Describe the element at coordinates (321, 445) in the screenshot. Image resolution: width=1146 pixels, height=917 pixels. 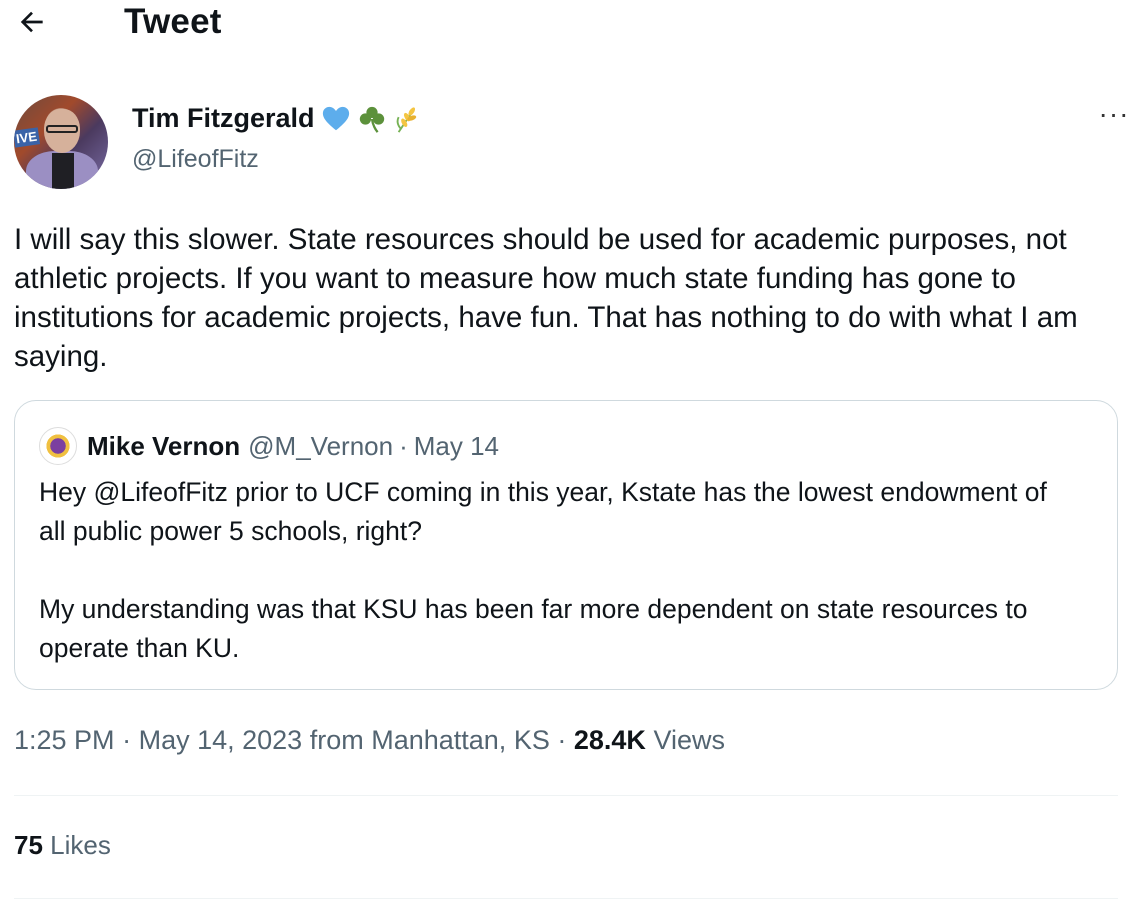
I see `quoted-author-handle: @M_Vernon` at that location.